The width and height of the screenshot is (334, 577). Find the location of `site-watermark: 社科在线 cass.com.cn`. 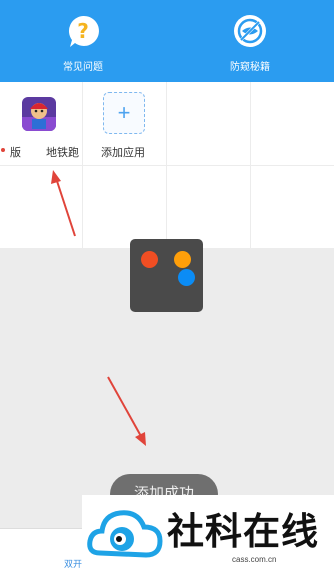

site-watermark: 社科在线 cass.com.cn is located at coordinates (208, 535).